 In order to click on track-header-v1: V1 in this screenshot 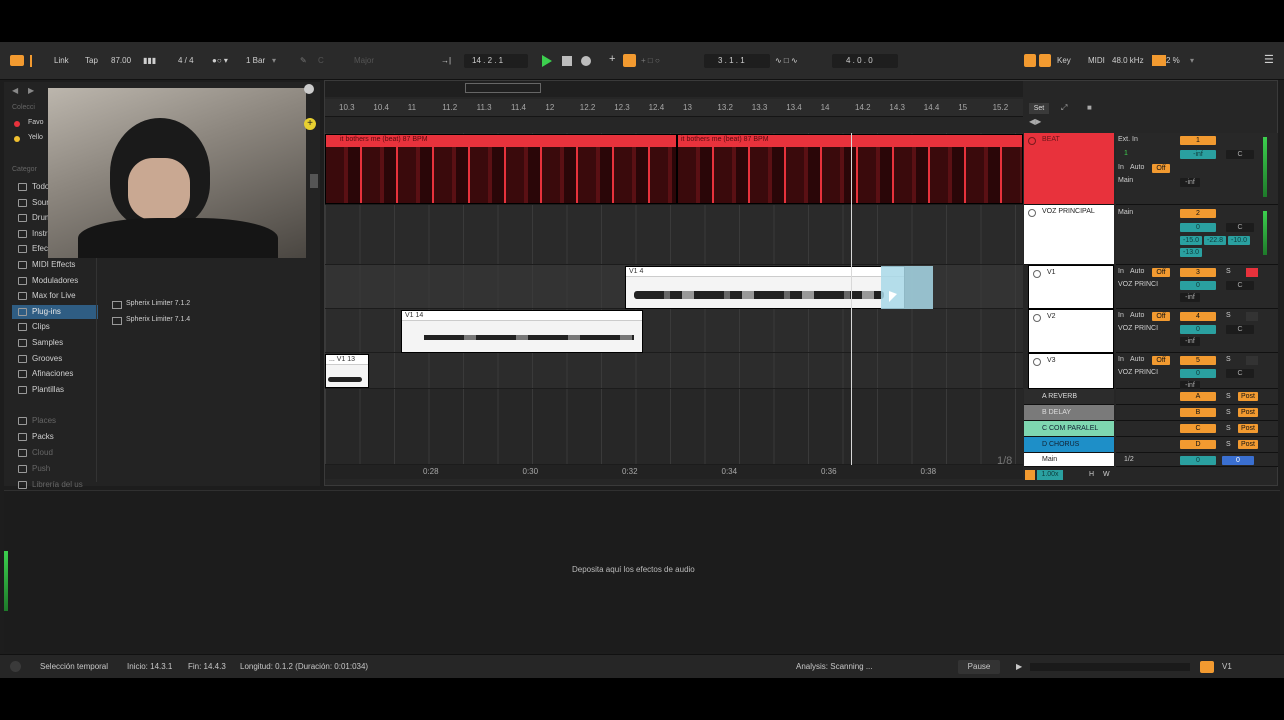, I will do `click(1071, 287)`.